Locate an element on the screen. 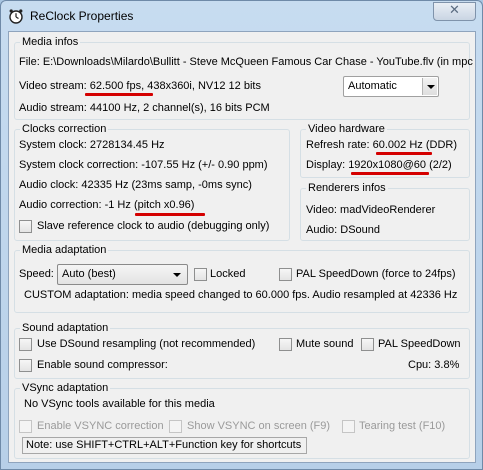 Image resolution: width=483 pixels, height=470 pixels. media-infos-legend: Media infos is located at coordinates (50, 42).